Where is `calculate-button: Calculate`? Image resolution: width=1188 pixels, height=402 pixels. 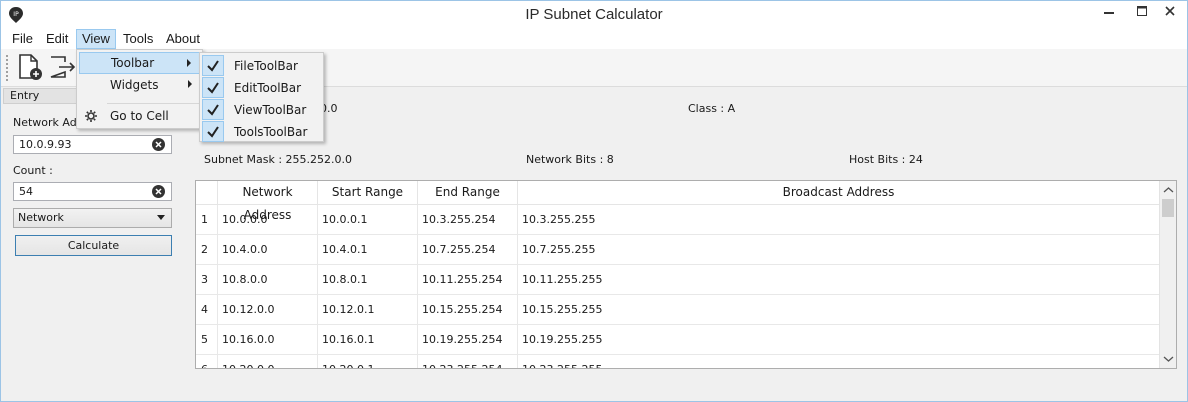 calculate-button: Calculate is located at coordinates (93, 245).